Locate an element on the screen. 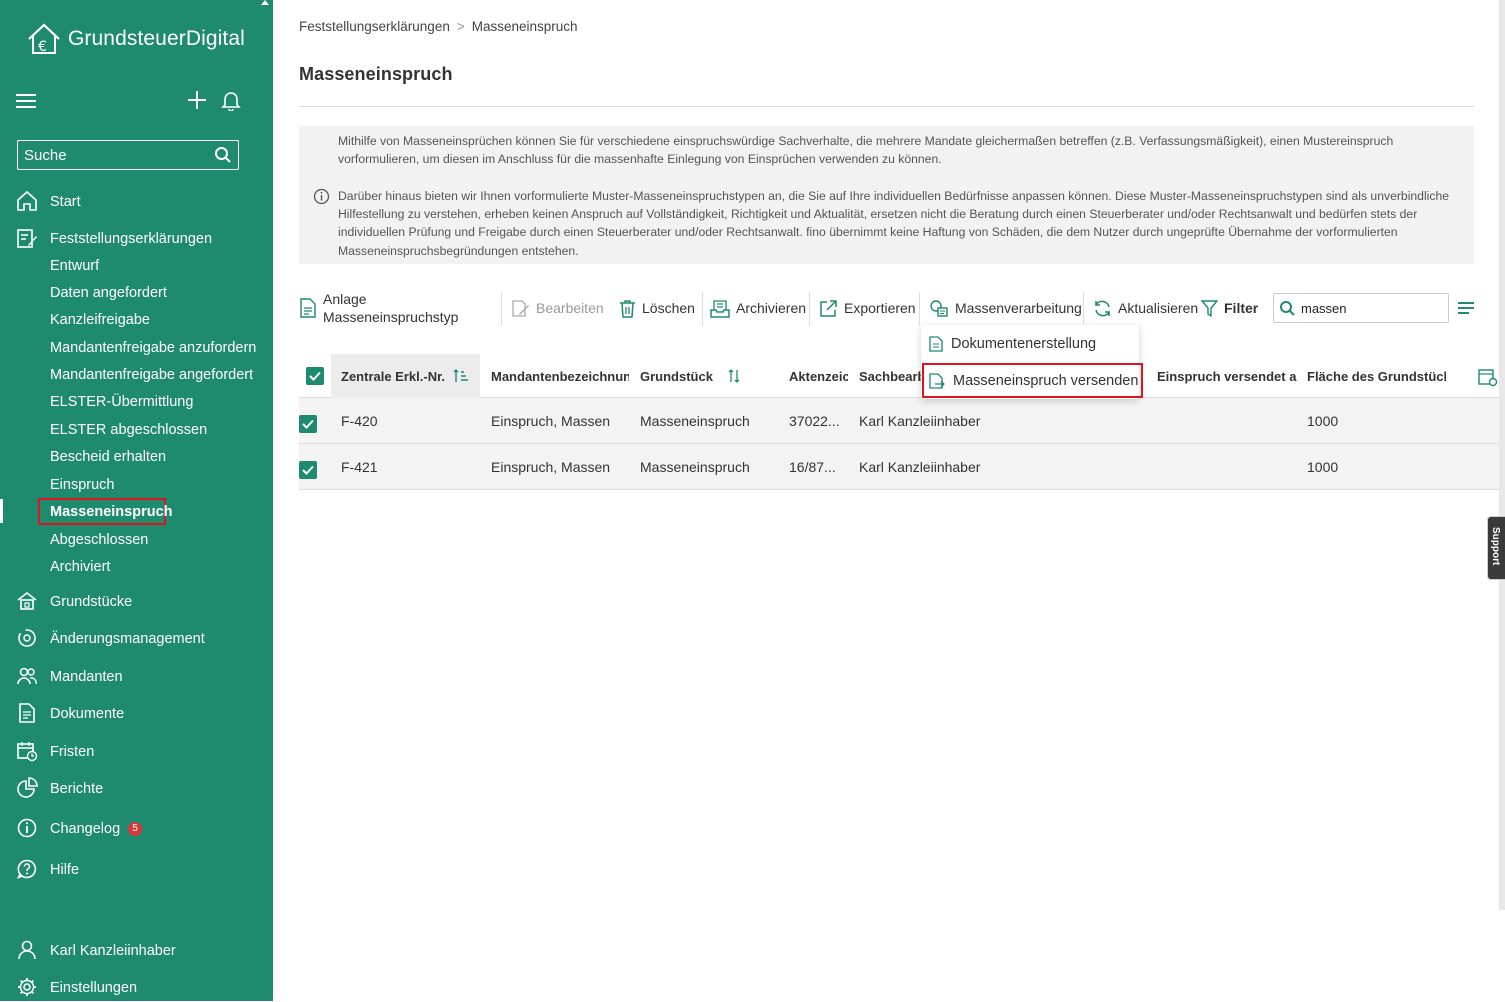  column-header-flaeche: Fläche des Grundstücks is located at coordinates (1376, 376).